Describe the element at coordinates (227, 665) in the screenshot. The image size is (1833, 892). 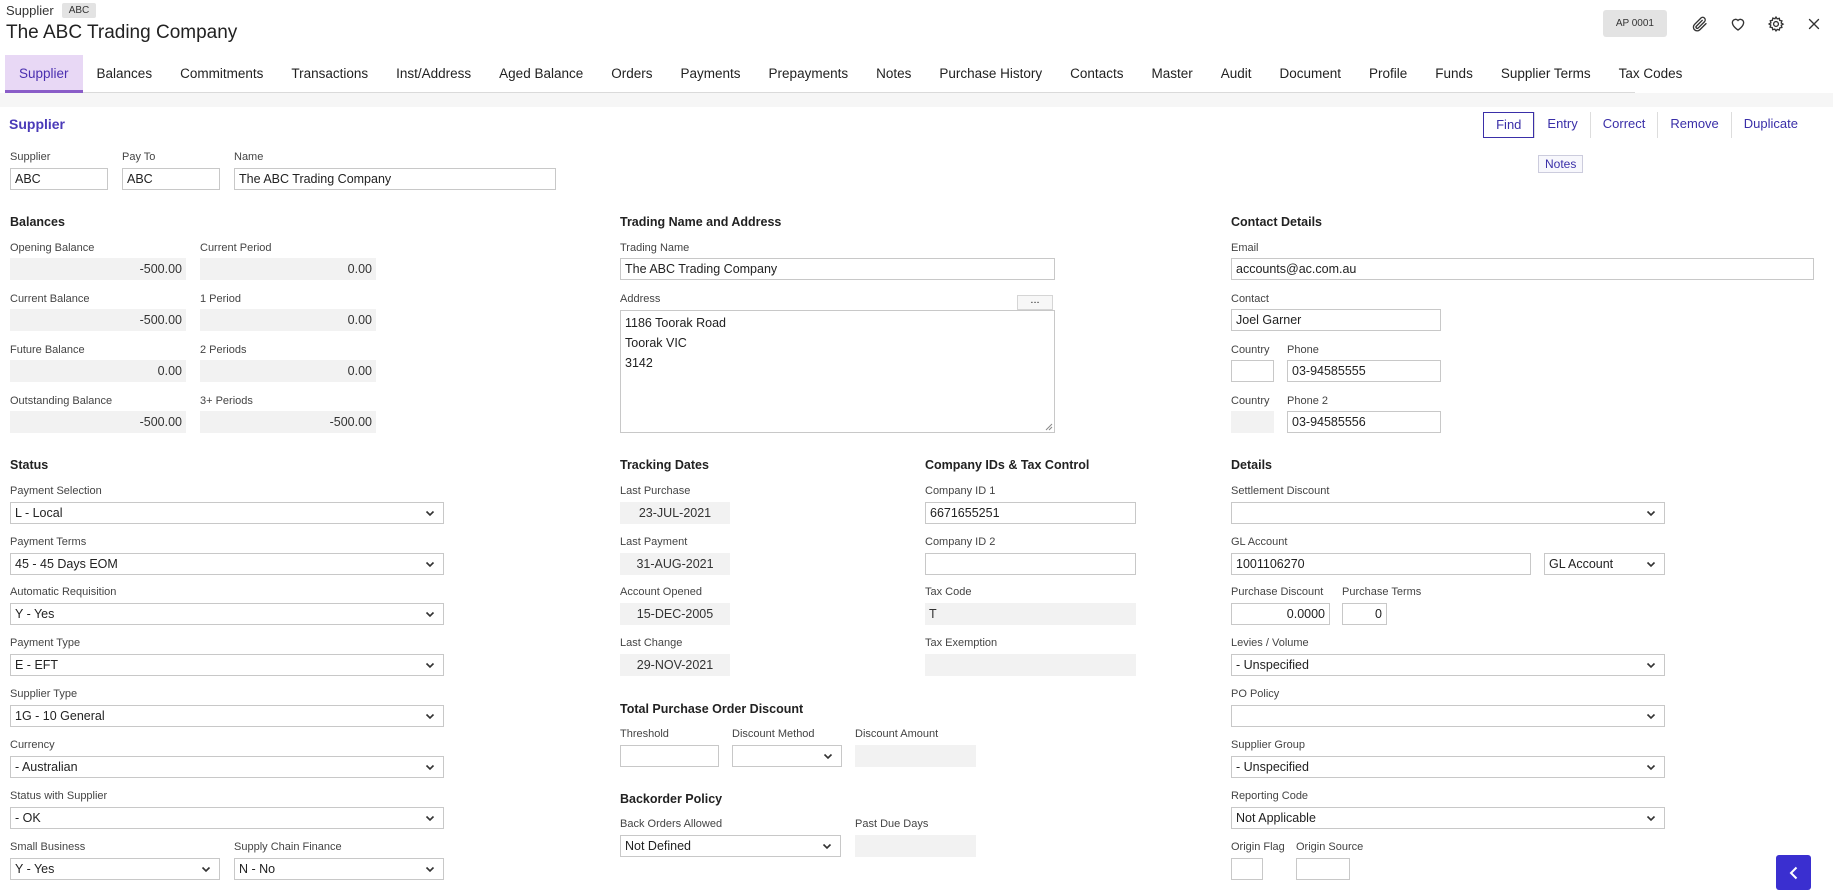
I see `payment-type-select: E - EFT` at that location.